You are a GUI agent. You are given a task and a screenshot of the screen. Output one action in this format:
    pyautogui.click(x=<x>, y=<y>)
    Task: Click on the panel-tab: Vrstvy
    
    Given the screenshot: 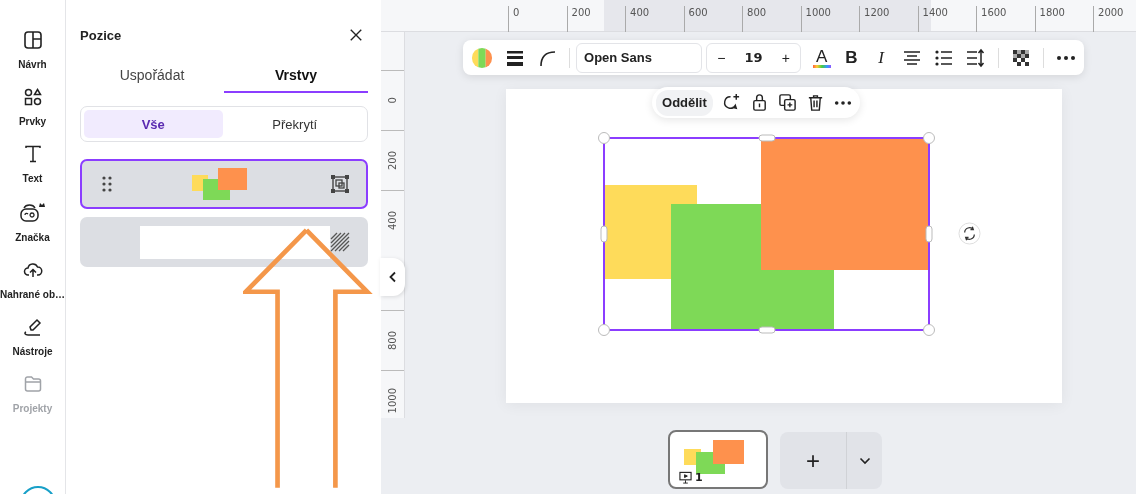 What is the action you would take?
    pyautogui.click(x=296, y=76)
    